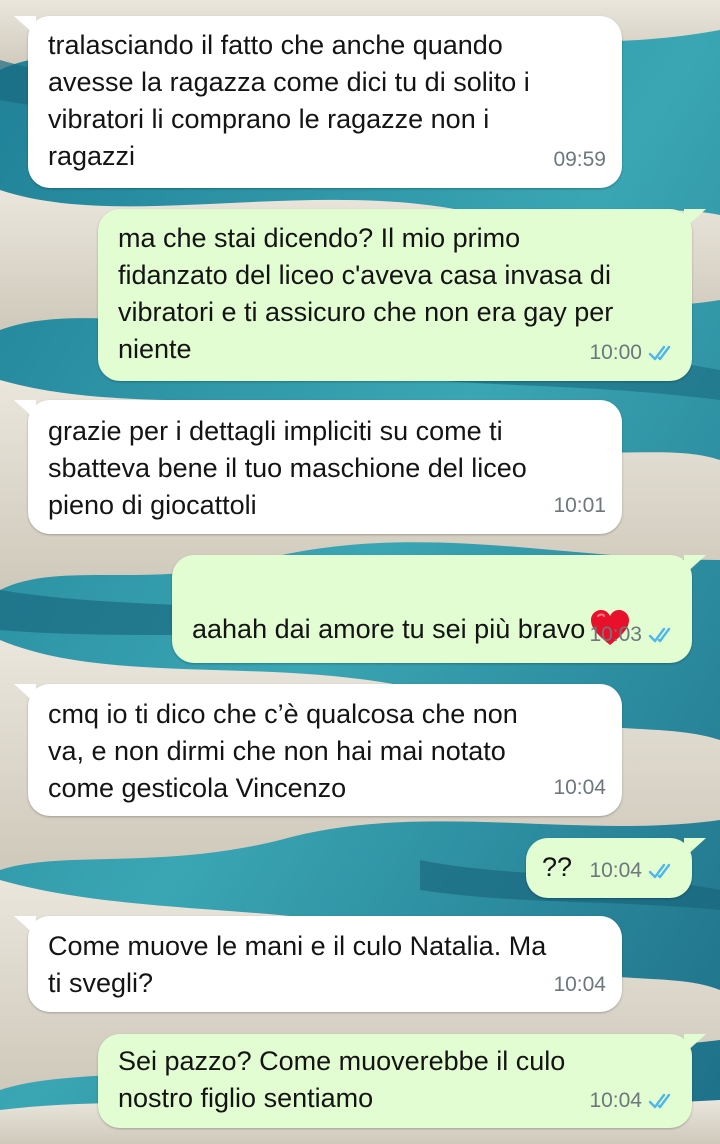  What do you see at coordinates (557, 867) in the screenshot?
I see `message-text: ??` at bounding box center [557, 867].